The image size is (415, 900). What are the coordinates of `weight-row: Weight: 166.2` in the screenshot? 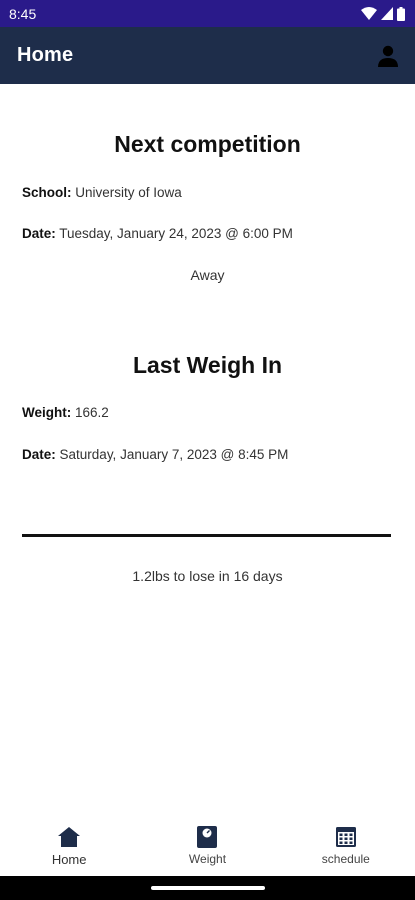 It's located at (65, 412).